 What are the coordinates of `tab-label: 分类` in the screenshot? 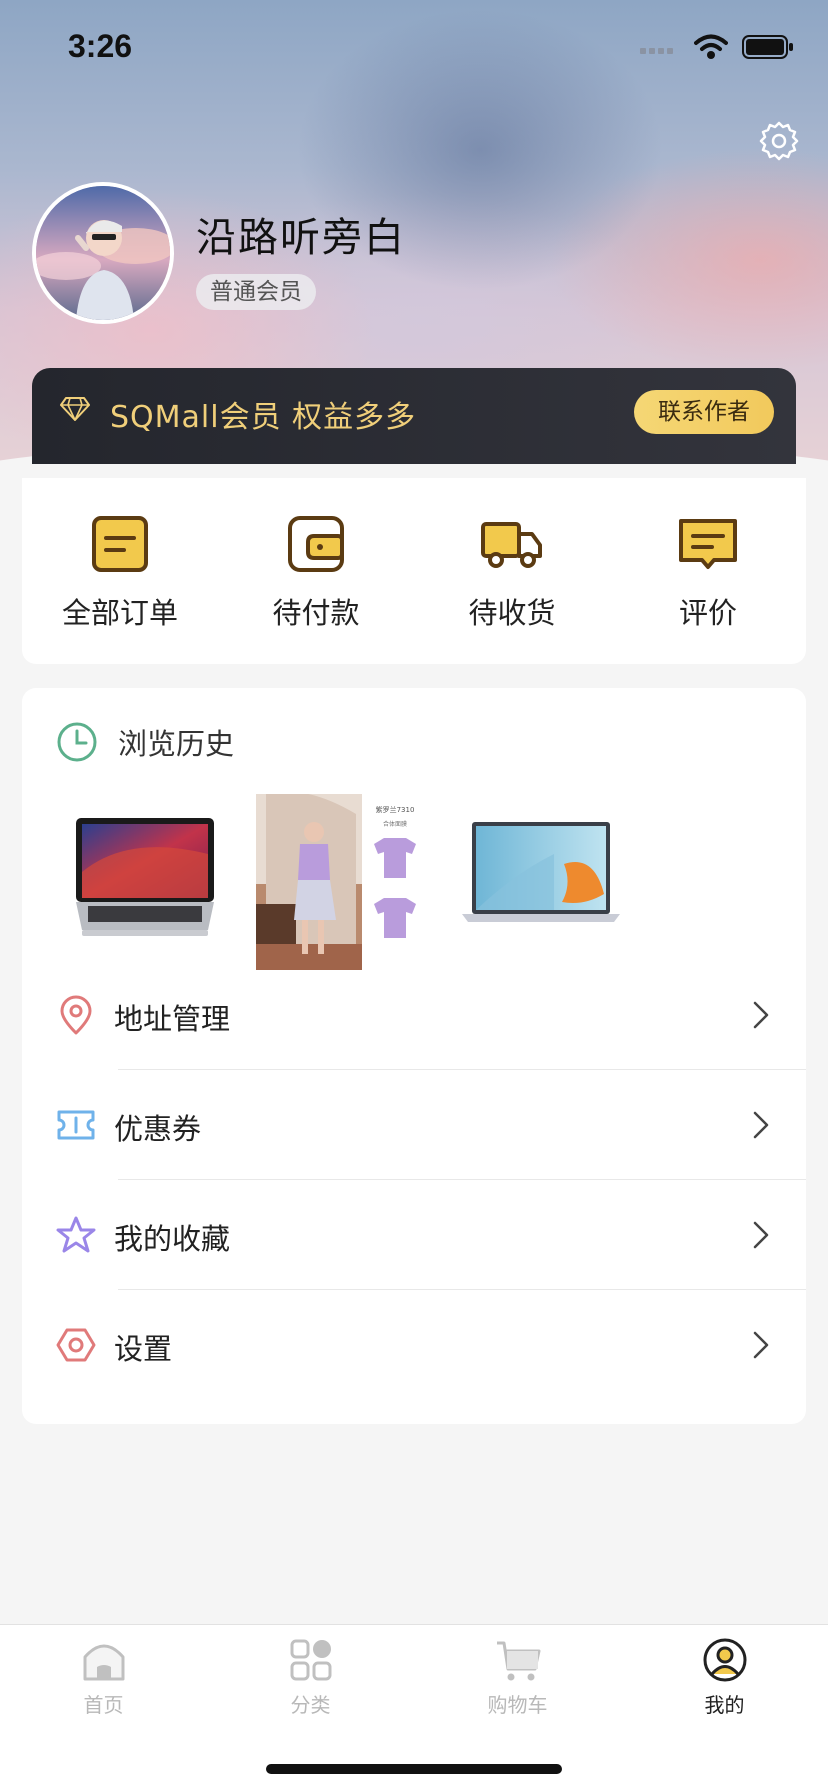 It's located at (310, 1705).